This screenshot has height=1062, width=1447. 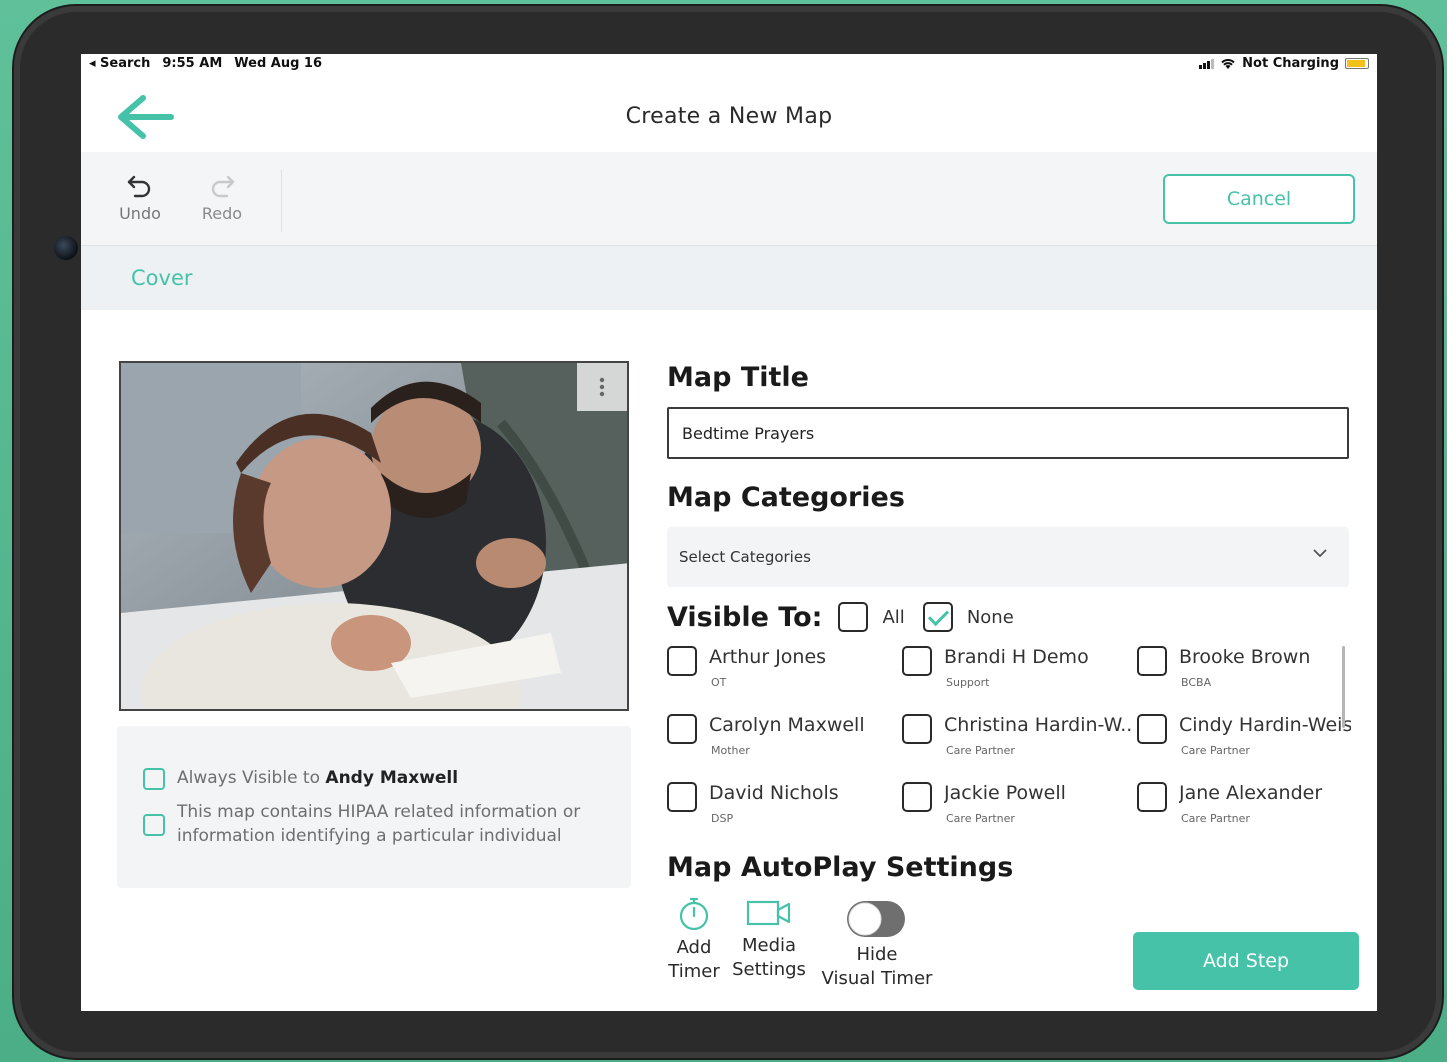 I want to click on wifi-icon, so click(x=1228, y=63).